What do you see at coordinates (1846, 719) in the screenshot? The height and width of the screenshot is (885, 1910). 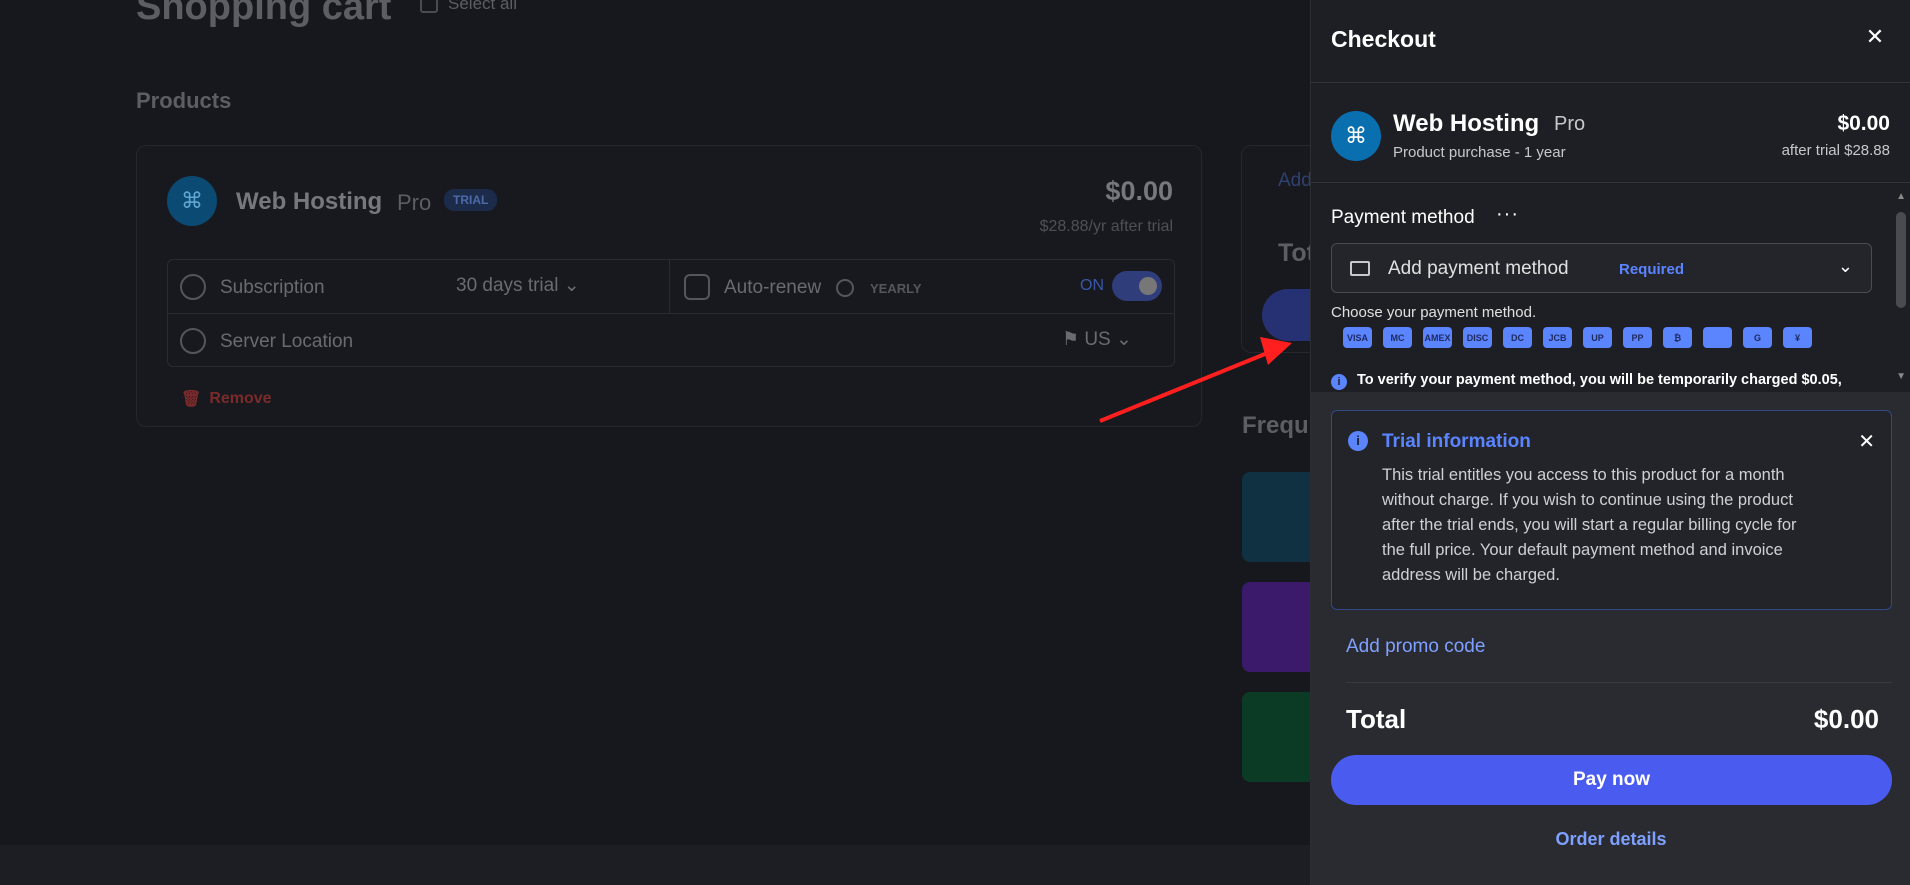 I see `total-value: $0.00` at bounding box center [1846, 719].